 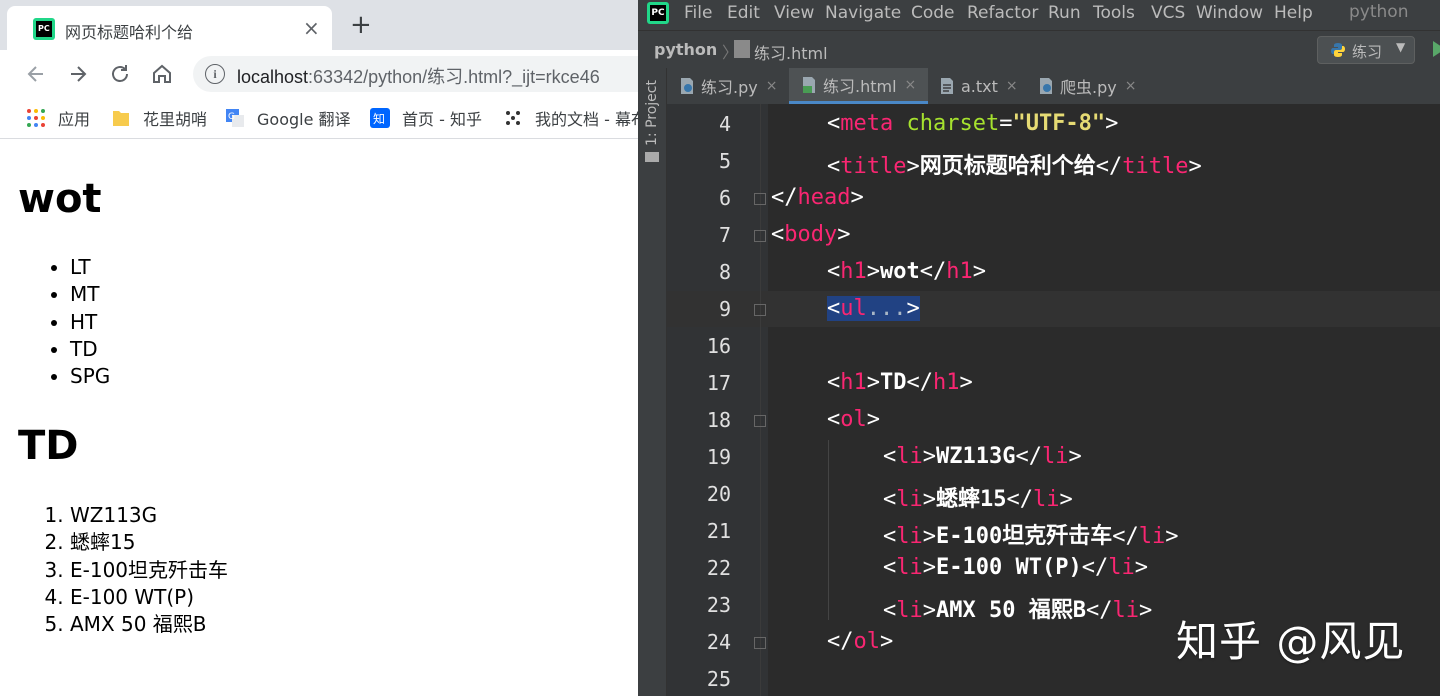 I want to click on menu-tools: Tools, so click(x=1114, y=13).